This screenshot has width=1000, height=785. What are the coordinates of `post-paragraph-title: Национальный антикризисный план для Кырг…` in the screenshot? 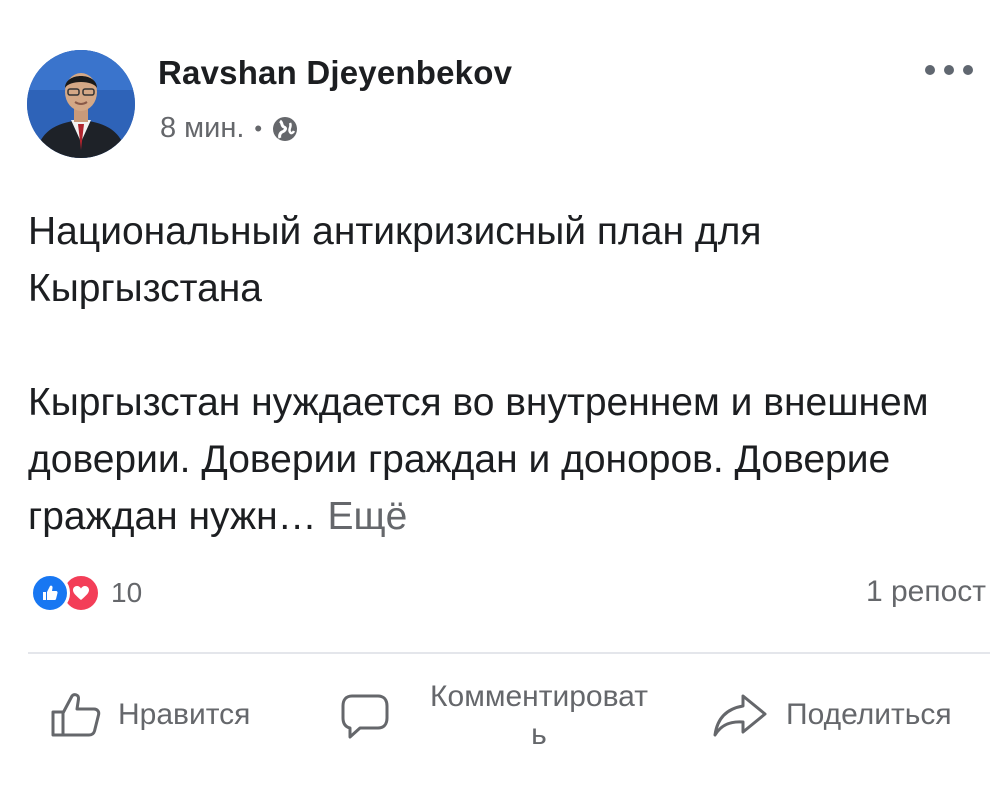 It's located at (395, 260).